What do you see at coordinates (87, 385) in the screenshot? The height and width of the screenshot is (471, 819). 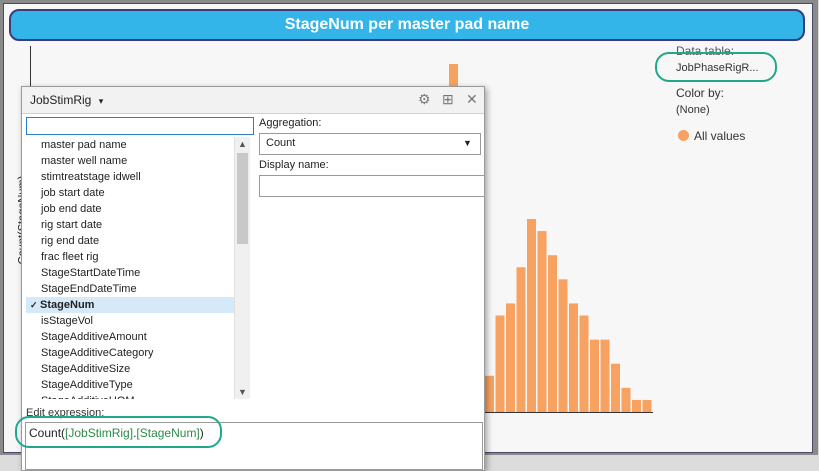 I see `column-name: StageAdditiveType` at bounding box center [87, 385].